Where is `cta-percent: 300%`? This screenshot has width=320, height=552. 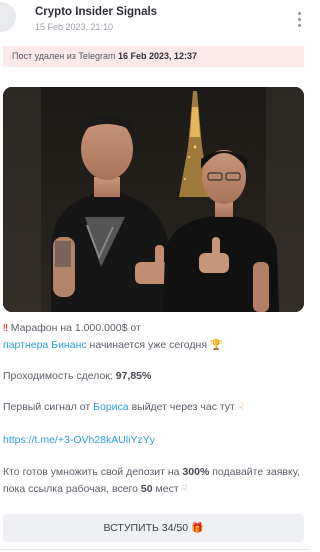 cta-percent: 300% is located at coordinates (196, 472).